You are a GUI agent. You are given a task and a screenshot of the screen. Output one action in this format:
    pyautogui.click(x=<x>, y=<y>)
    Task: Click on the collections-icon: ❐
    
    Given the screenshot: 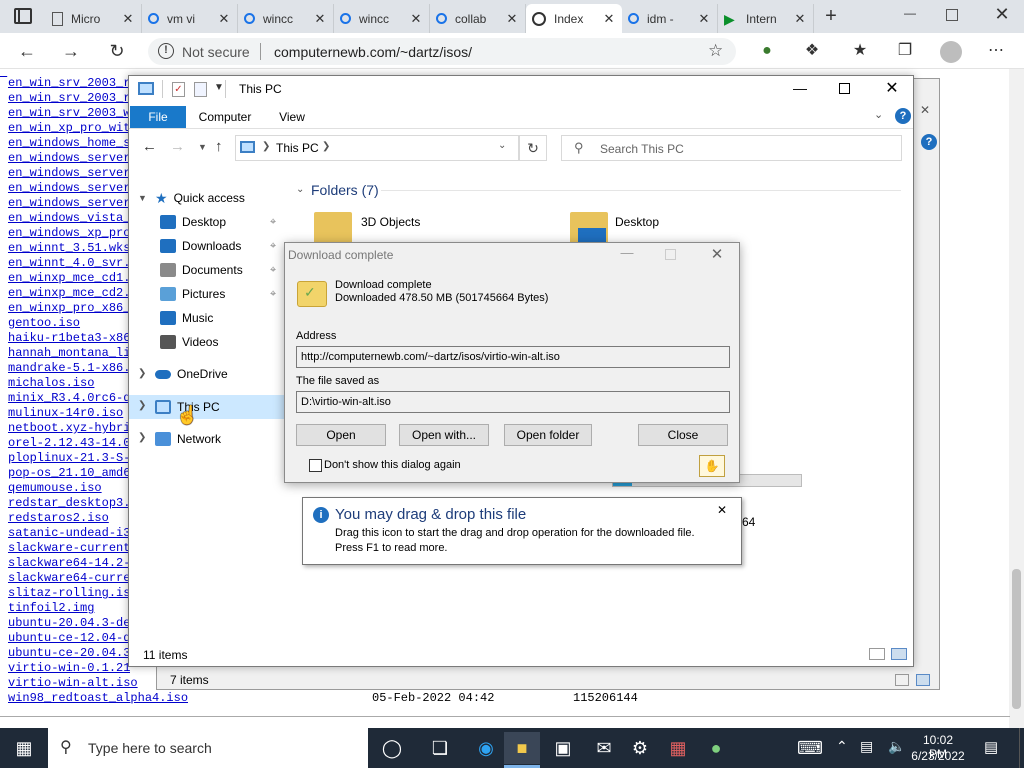 What is the action you would take?
    pyautogui.click(x=905, y=52)
    